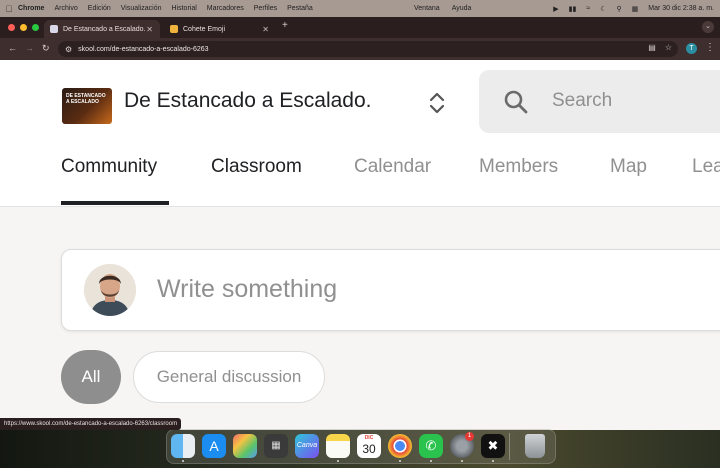 This screenshot has width=720, height=468. Describe the element at coordinates (603, 9) in the screenshot. I see `moon-icon: ☾` at that location.